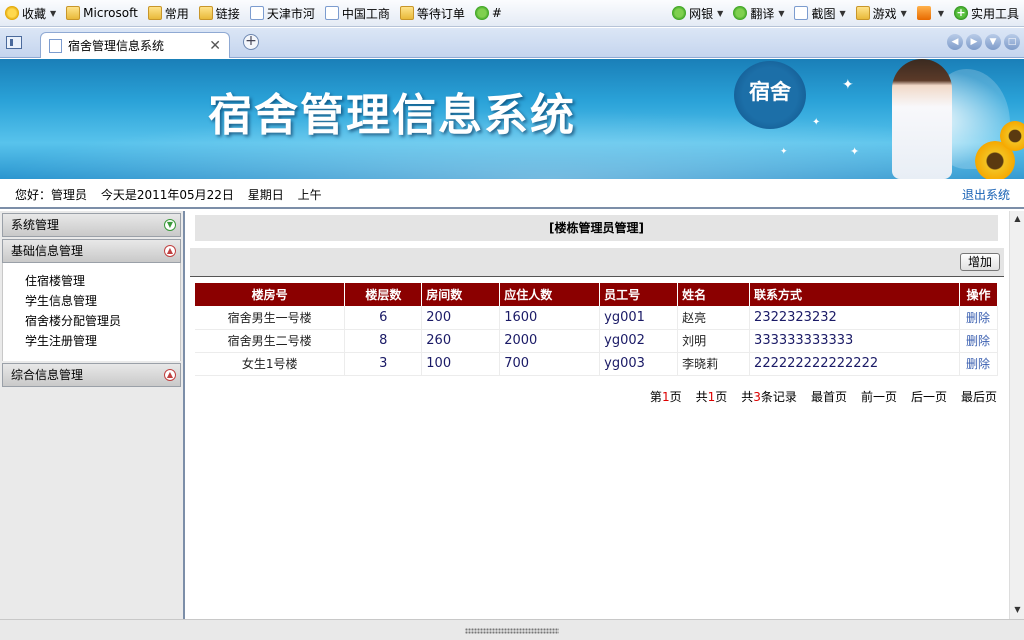 The width and height of the screenshot is (1024, 640). Describe the element at coordinates (176, 13) in the screenshot. I see `favorite-label: 常用` at that location.